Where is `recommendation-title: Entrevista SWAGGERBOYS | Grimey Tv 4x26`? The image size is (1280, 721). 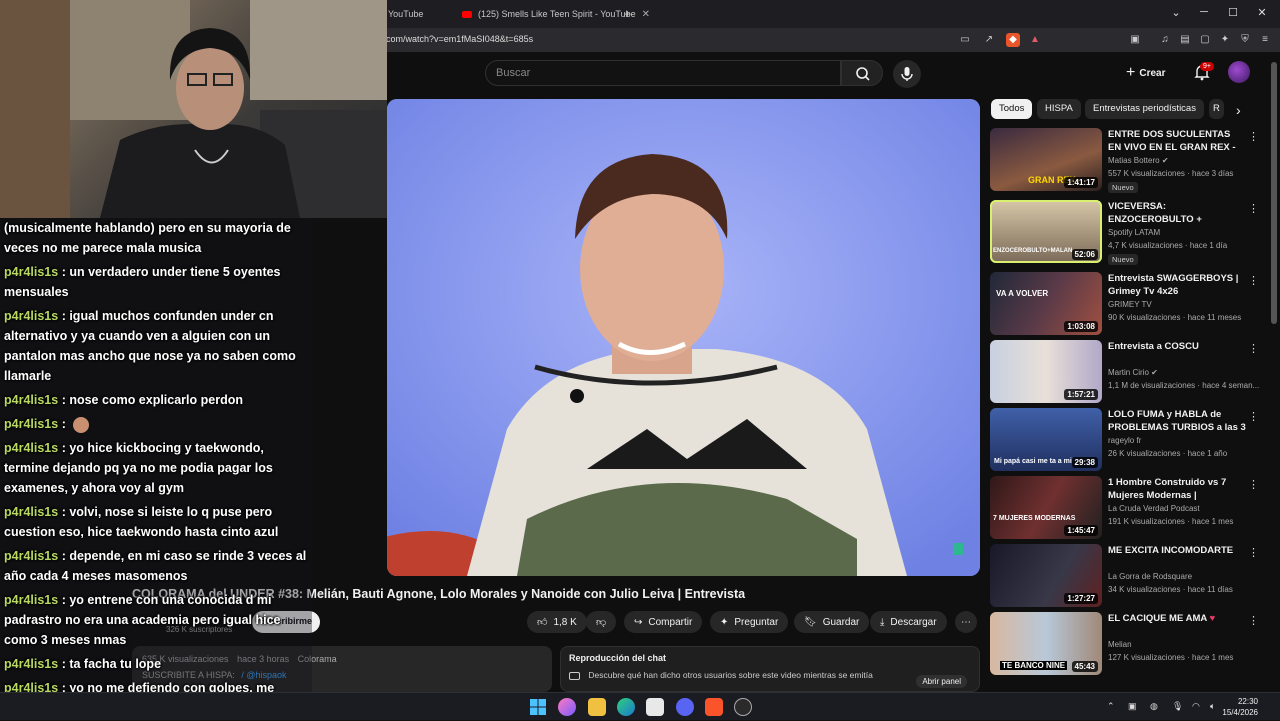 recommendation-title: Entrevista SWAGGERBOYS | Grimey Tv 4x26 is located at coordinates (1177, 285).